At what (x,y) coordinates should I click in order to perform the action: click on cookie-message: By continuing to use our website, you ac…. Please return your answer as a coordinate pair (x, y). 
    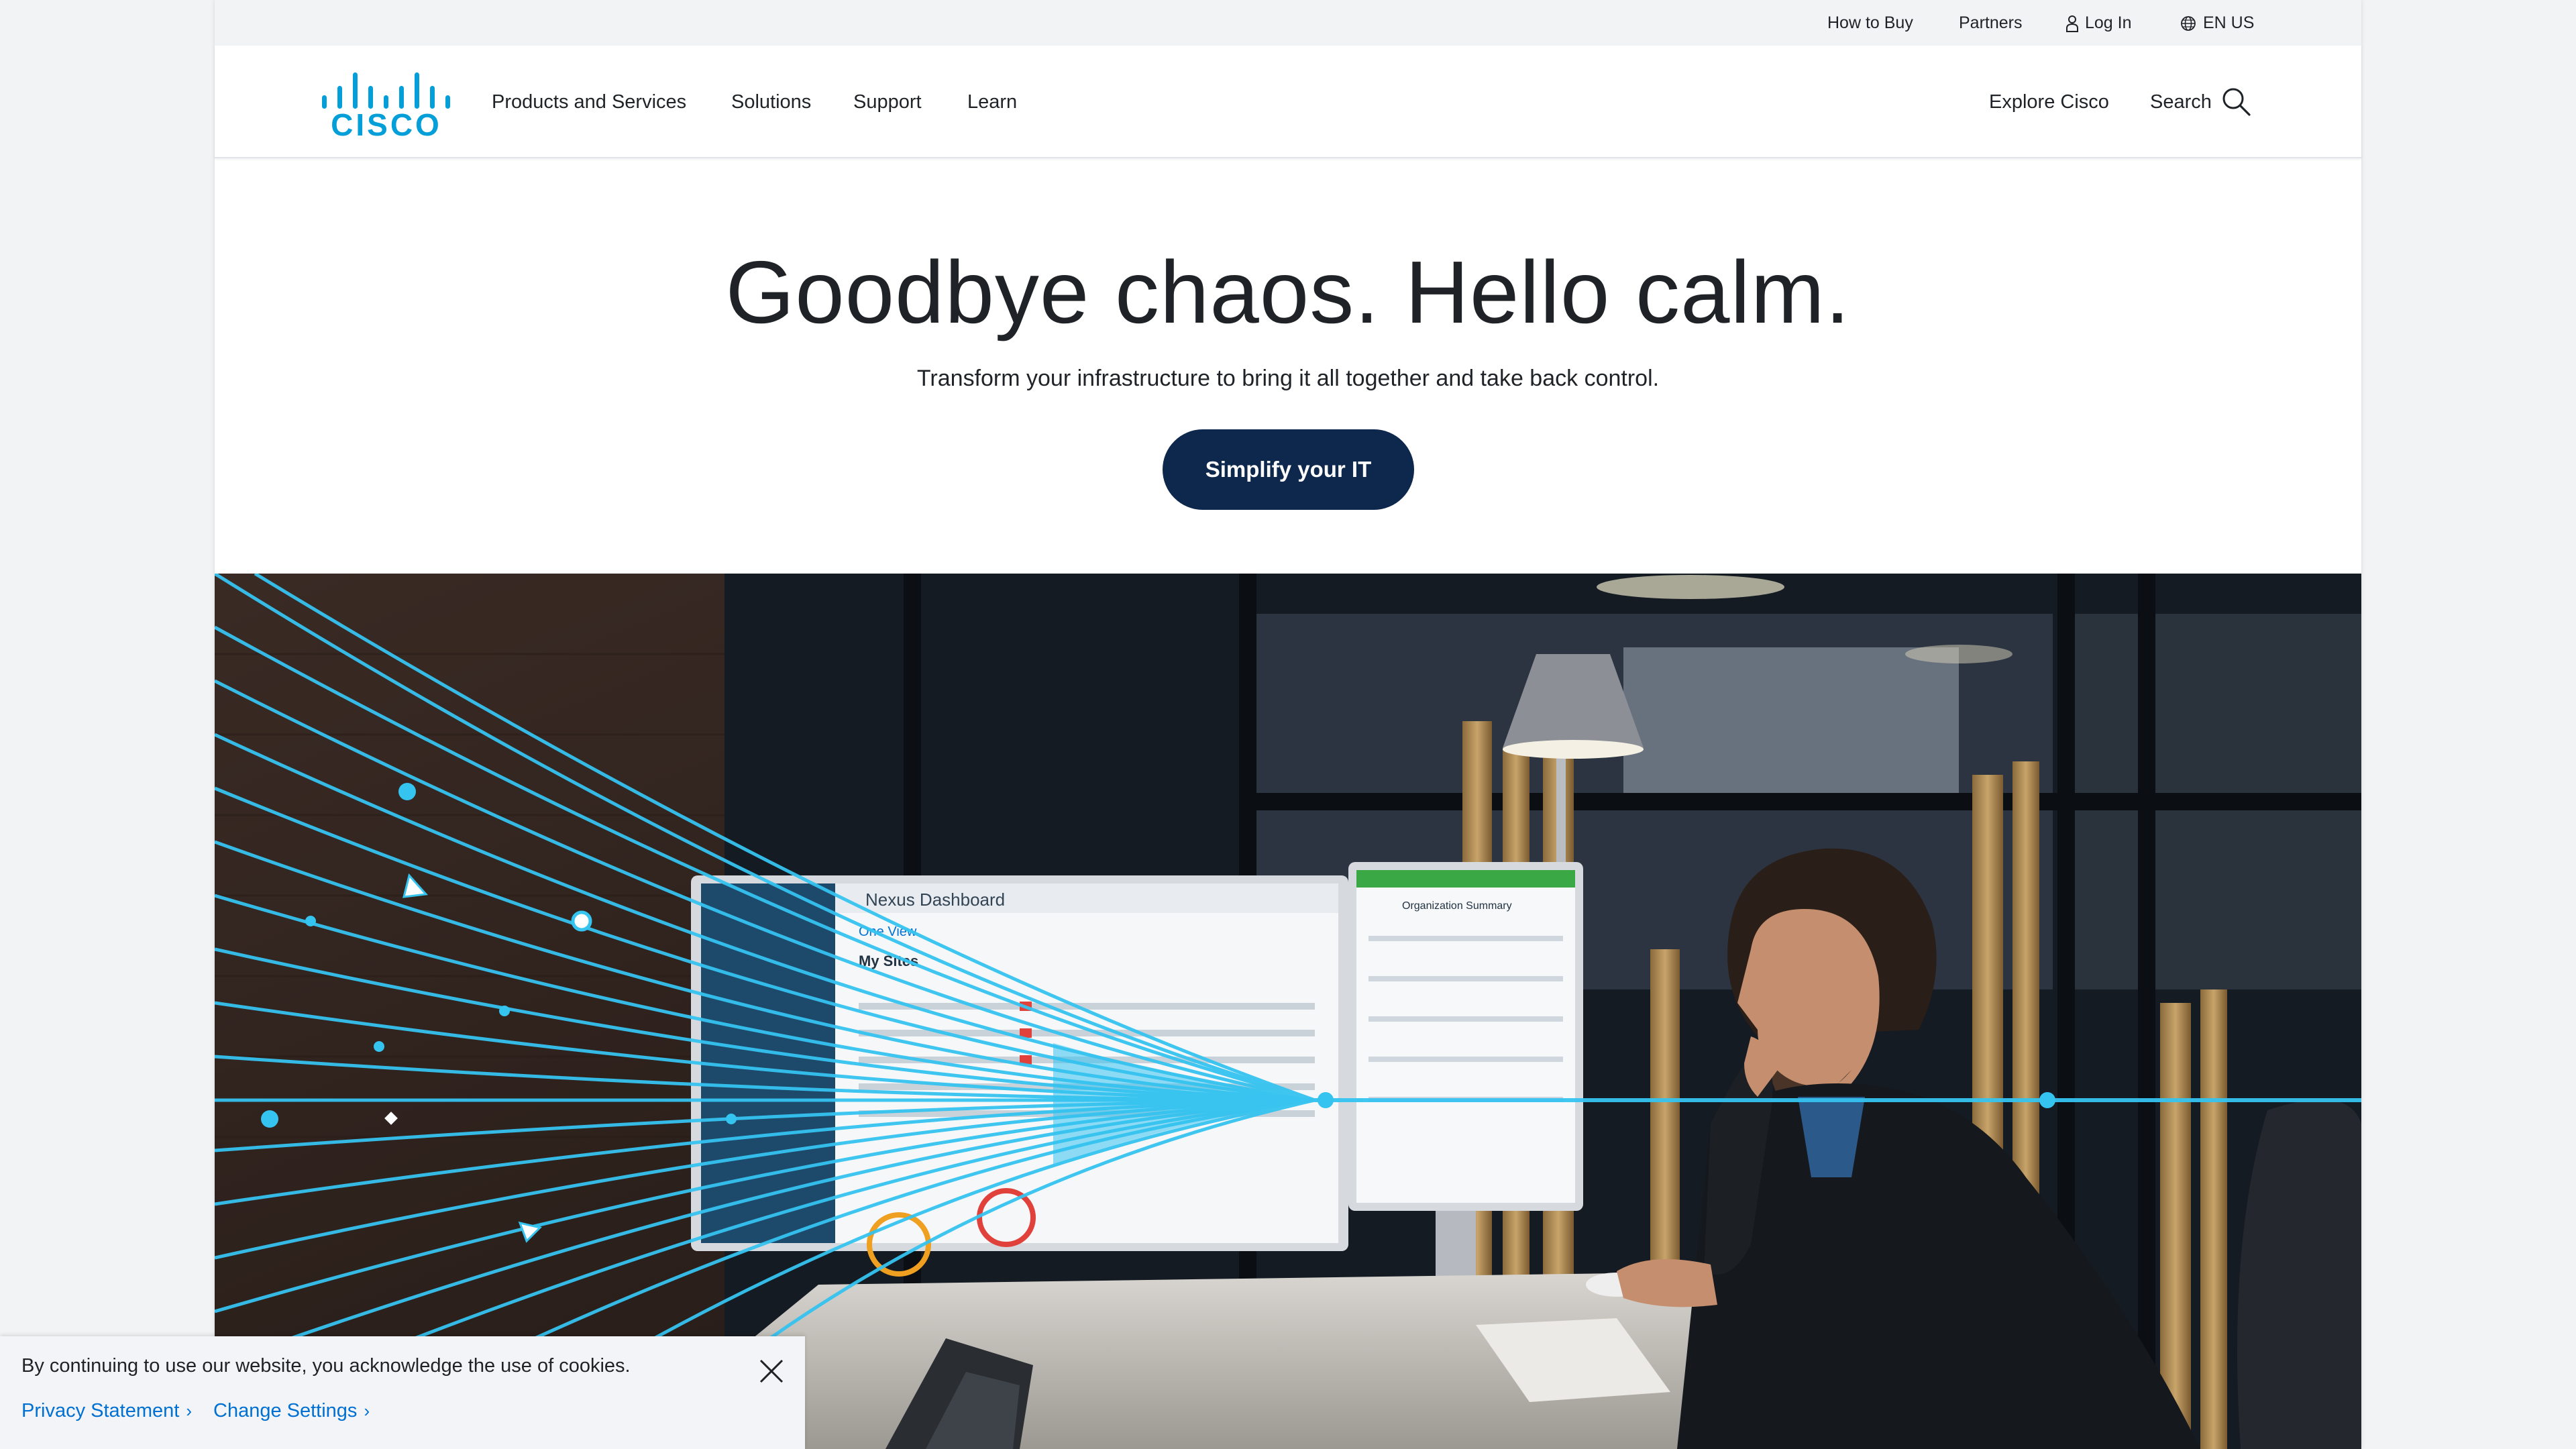
    Looking at the image, I should click on (326, 1366).